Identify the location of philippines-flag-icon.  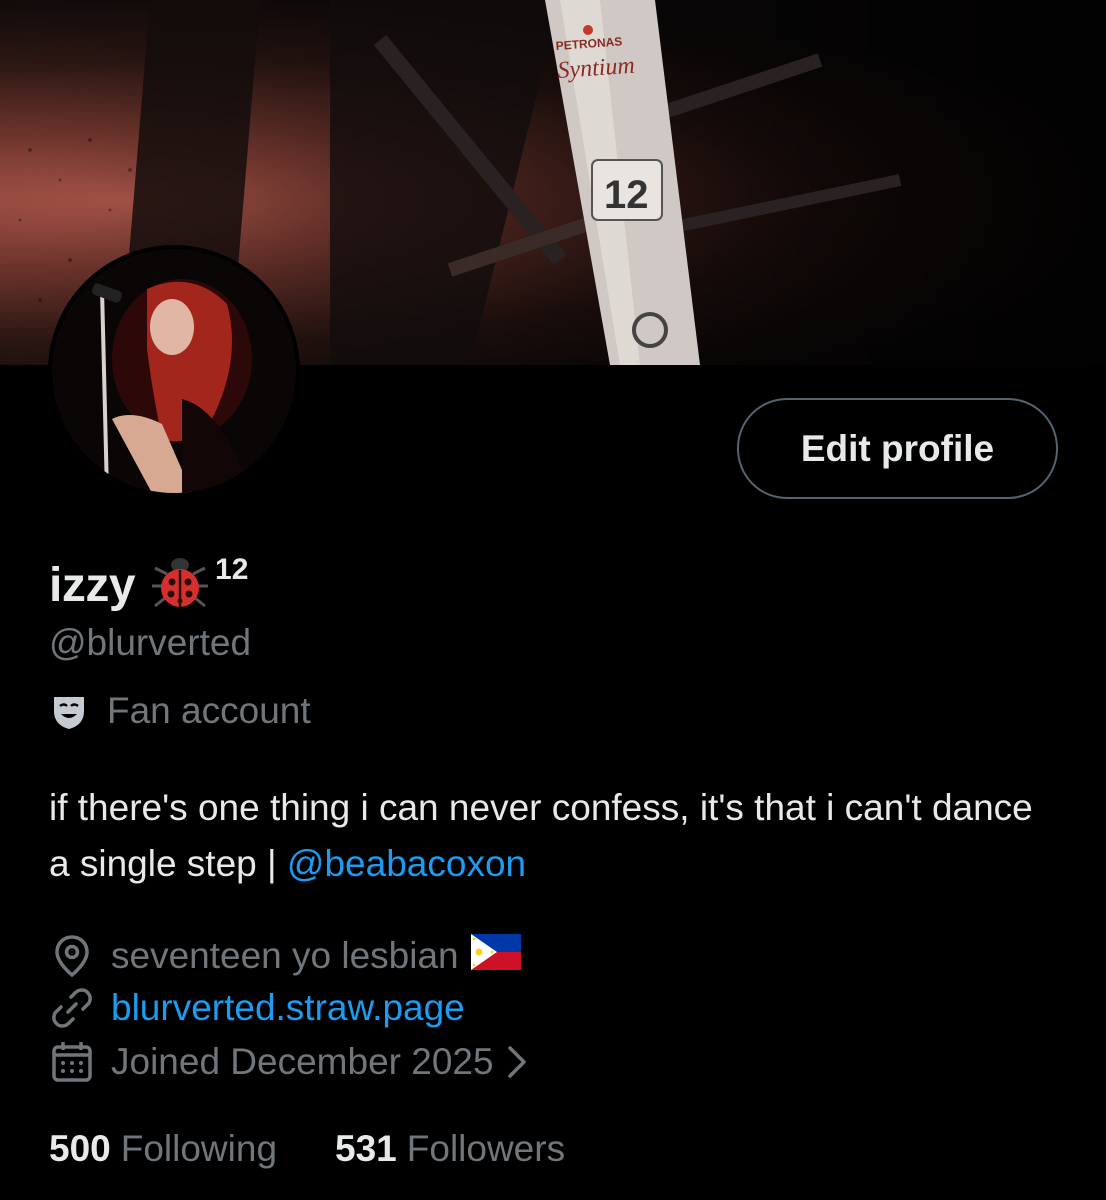
(503, 956).